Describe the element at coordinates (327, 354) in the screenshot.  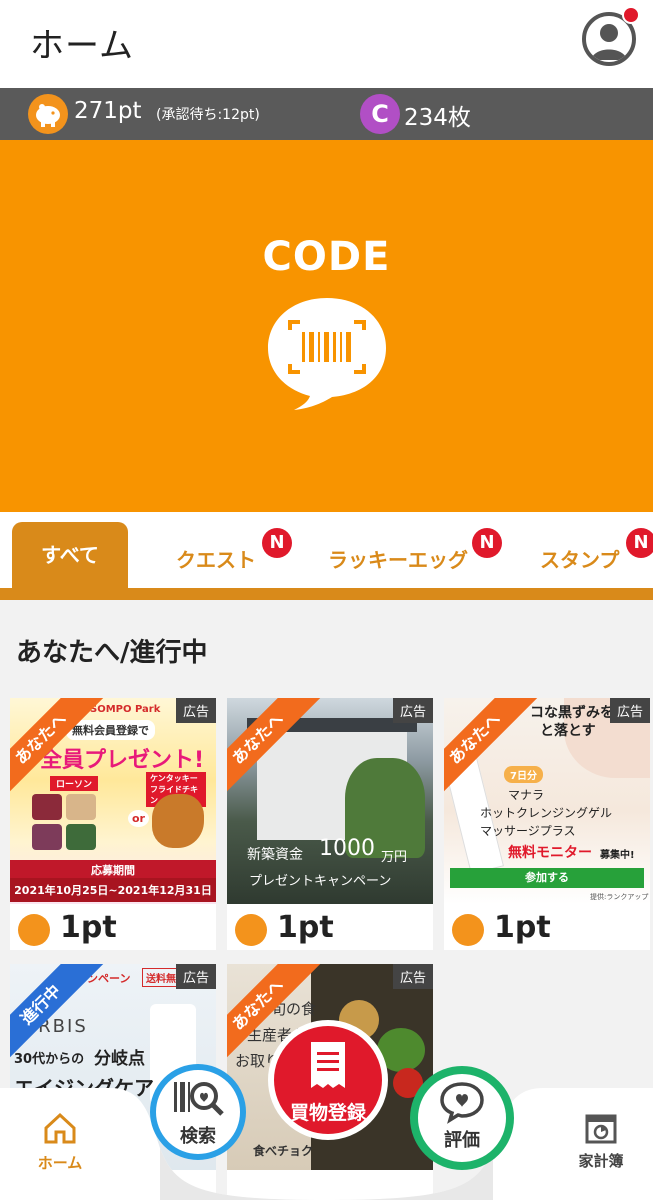
I see `barcode-speech-bubble-icon` at that location.